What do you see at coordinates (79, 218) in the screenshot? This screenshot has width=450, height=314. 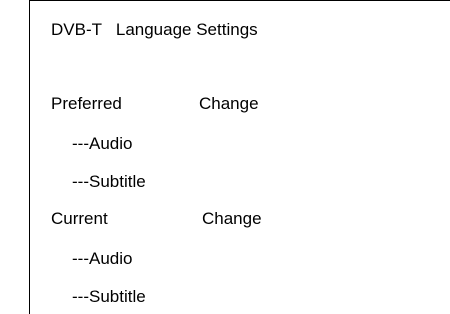 I see `current-label: Current` at bounding box center [79, 218].